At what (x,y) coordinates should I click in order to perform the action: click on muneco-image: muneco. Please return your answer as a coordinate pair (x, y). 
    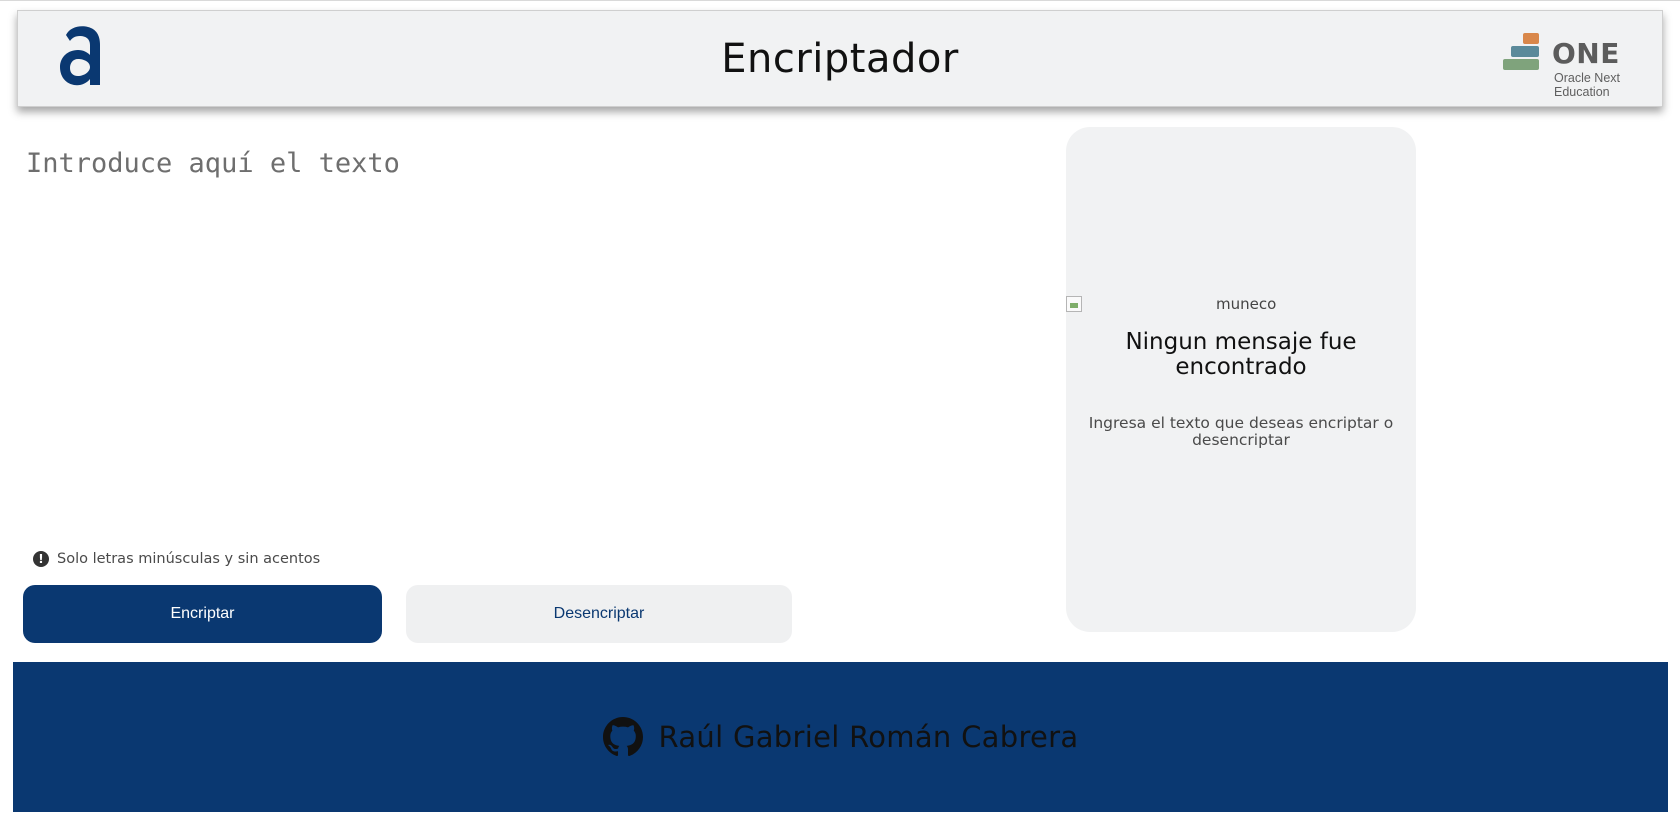
    Looking at the image, I should click on (1241, 304).